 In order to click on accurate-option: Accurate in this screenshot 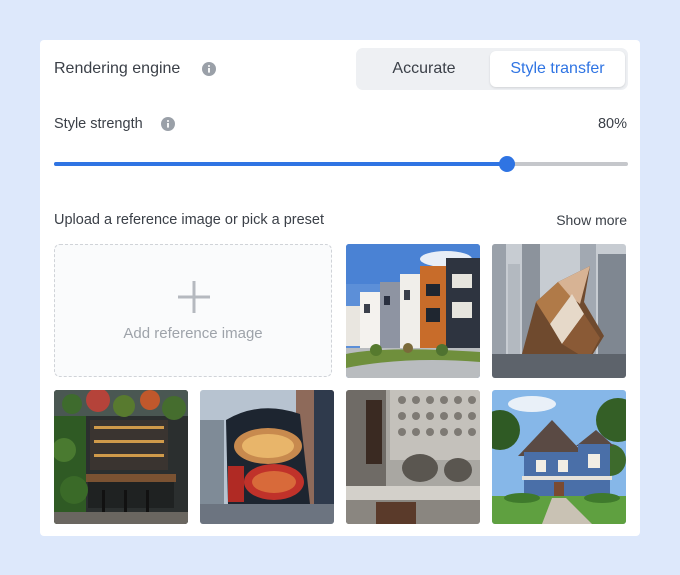, I will do `click(424, 69)`.